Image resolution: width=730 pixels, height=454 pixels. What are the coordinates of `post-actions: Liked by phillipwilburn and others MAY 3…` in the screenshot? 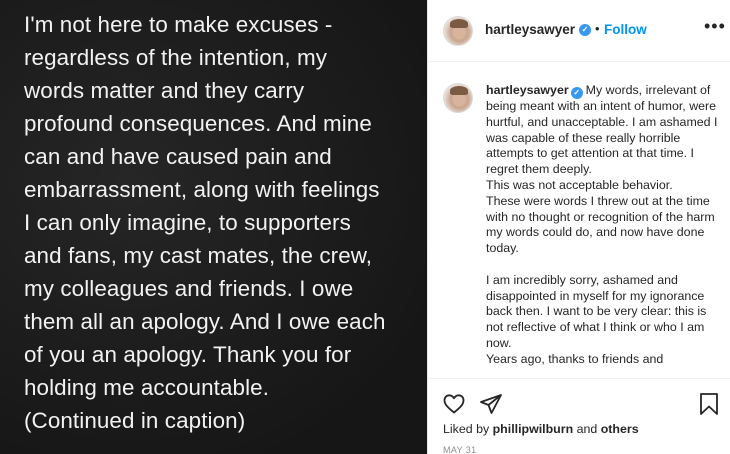 It's located at (579, 416).